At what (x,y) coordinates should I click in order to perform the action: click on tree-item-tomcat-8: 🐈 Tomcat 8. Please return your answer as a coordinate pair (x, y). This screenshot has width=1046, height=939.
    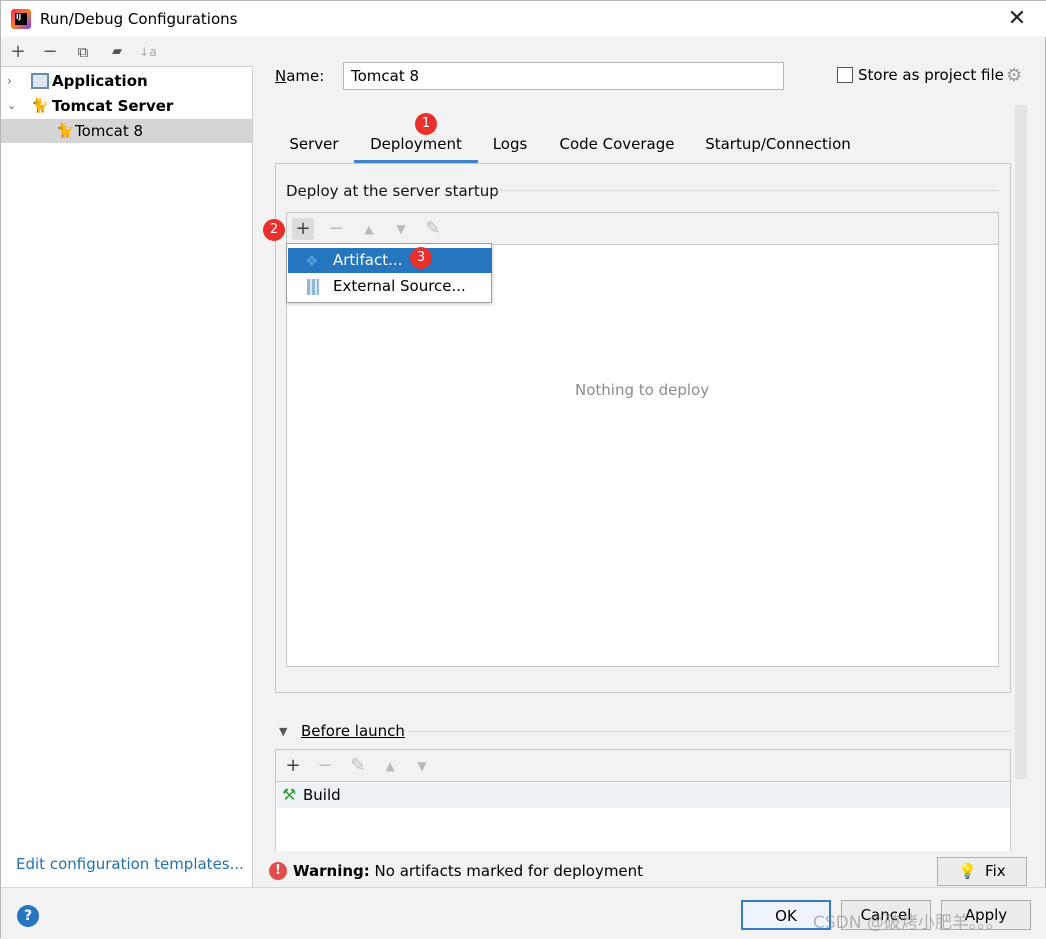
    Looking at the image, I should click on (126, 131).